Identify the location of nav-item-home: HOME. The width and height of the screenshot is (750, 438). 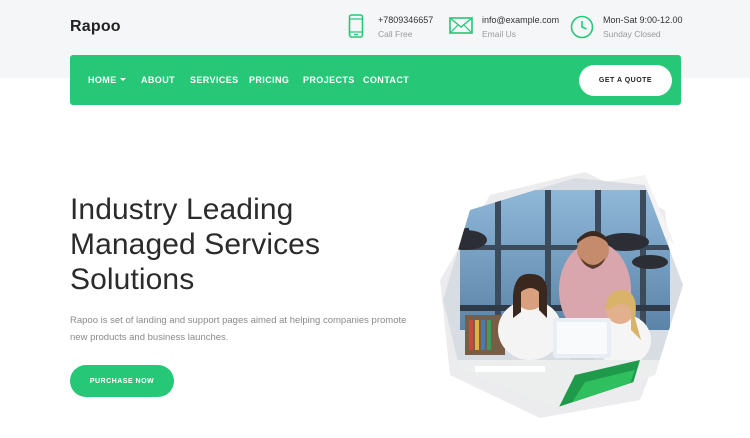
(107, 80).